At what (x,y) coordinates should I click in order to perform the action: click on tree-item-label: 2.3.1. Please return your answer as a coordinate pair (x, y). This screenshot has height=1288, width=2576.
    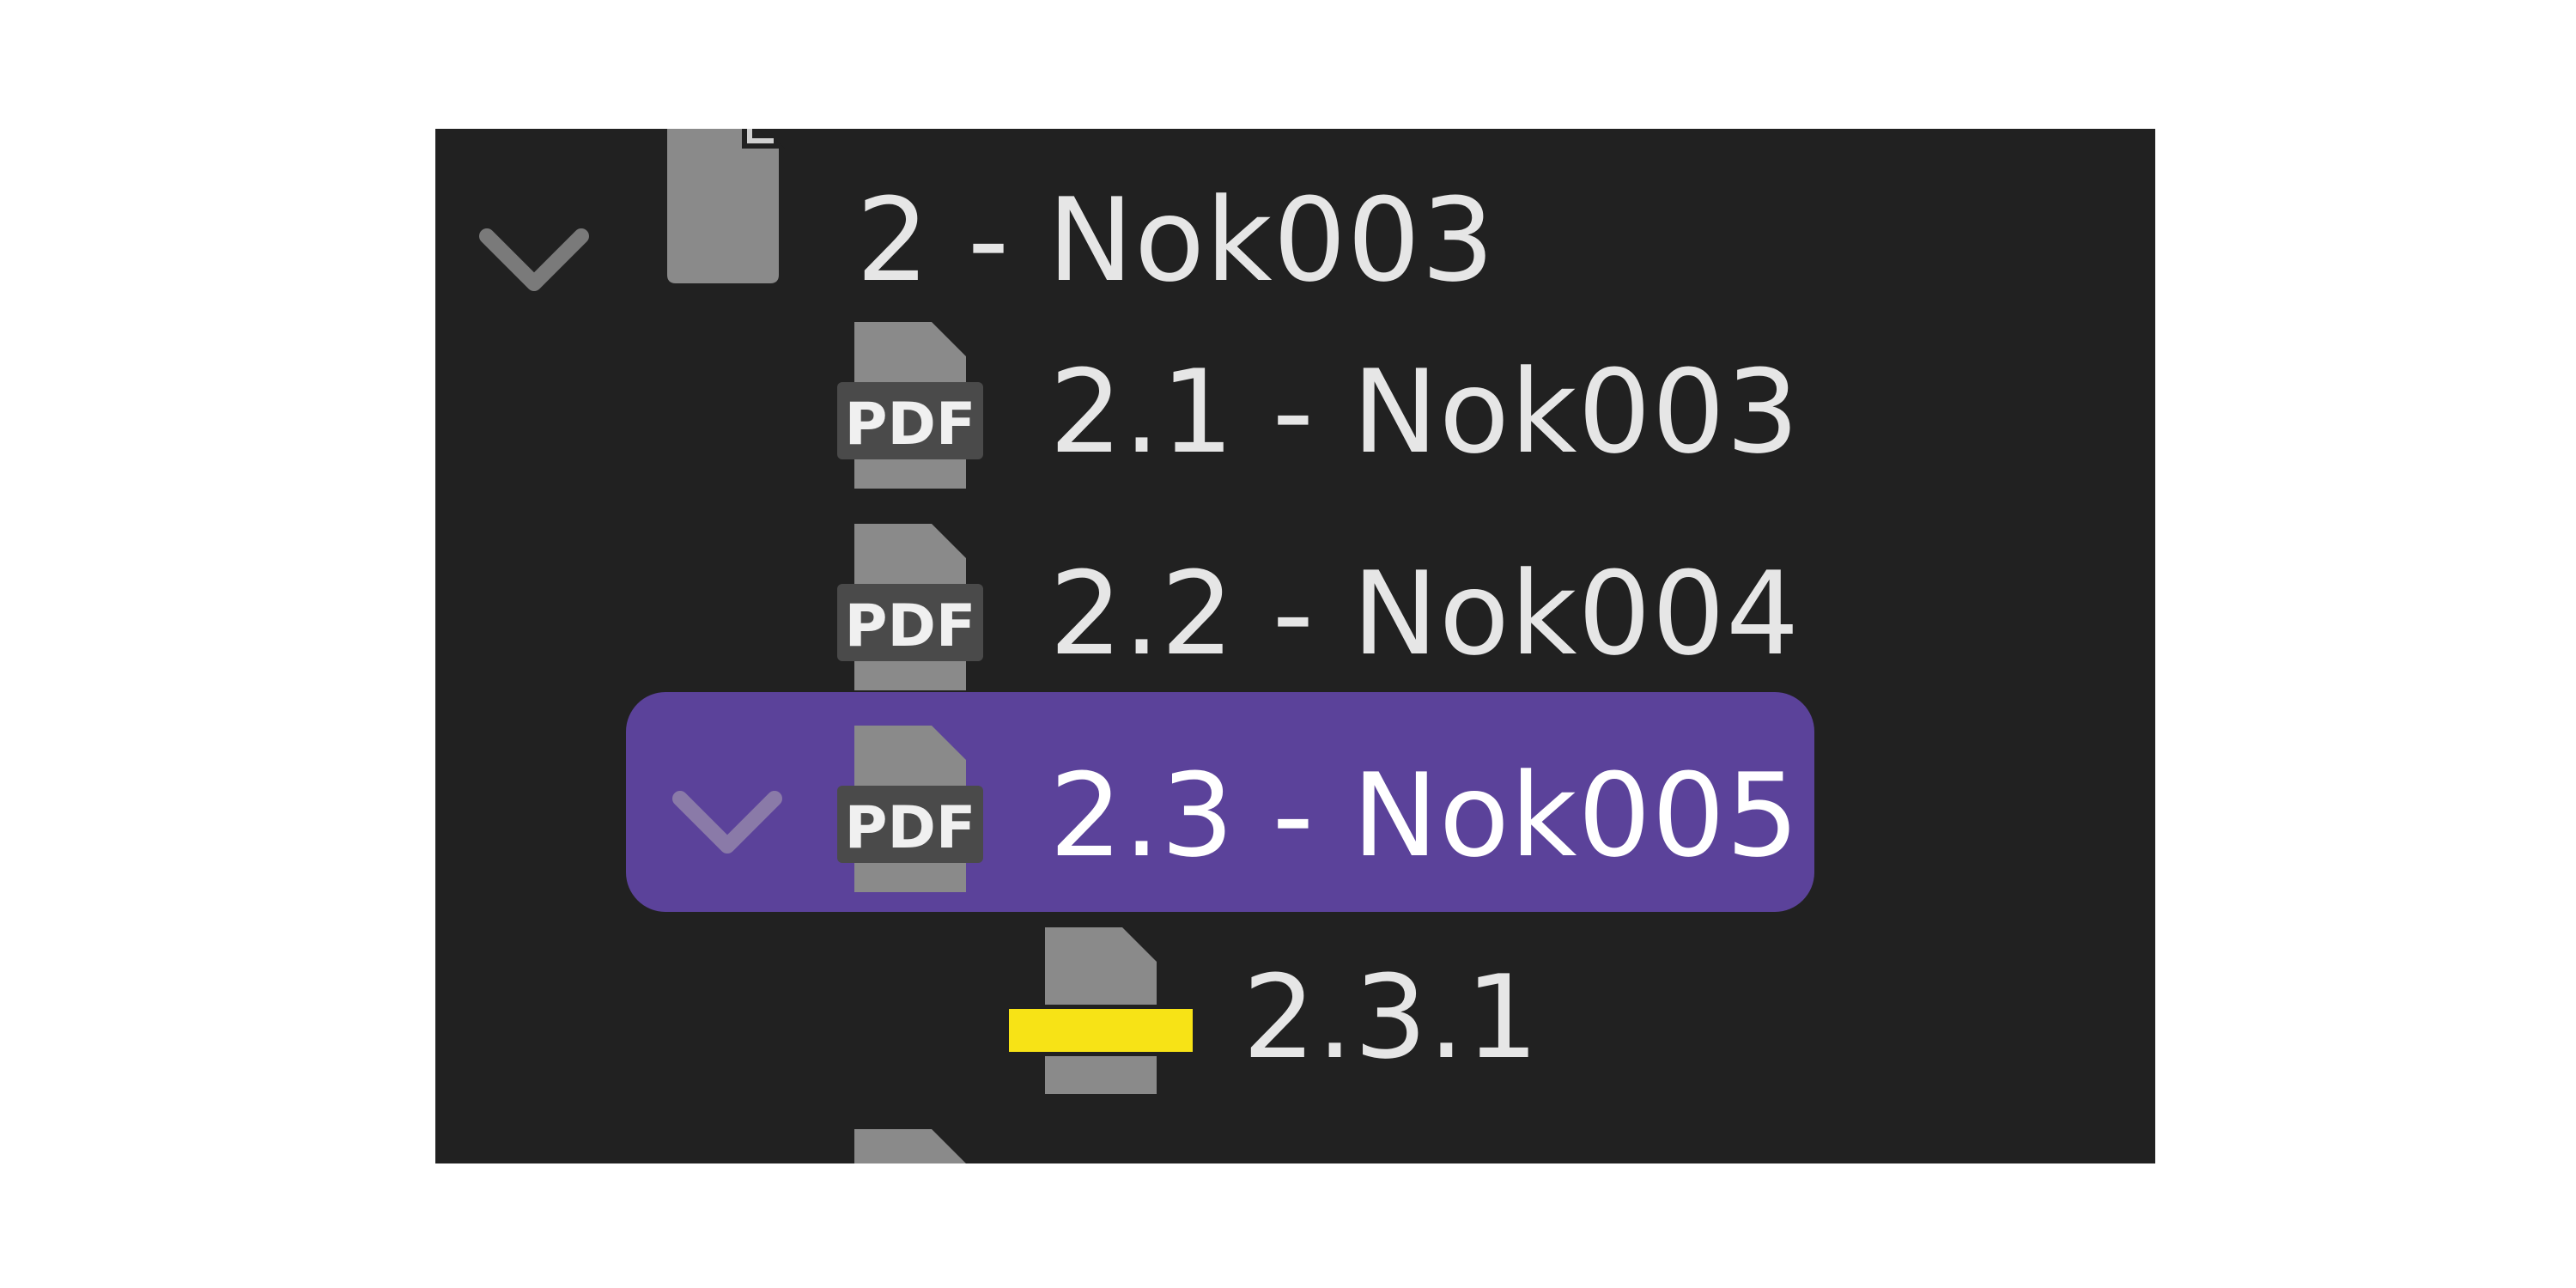
    Looking at the image, I should click on (1391, 1017).